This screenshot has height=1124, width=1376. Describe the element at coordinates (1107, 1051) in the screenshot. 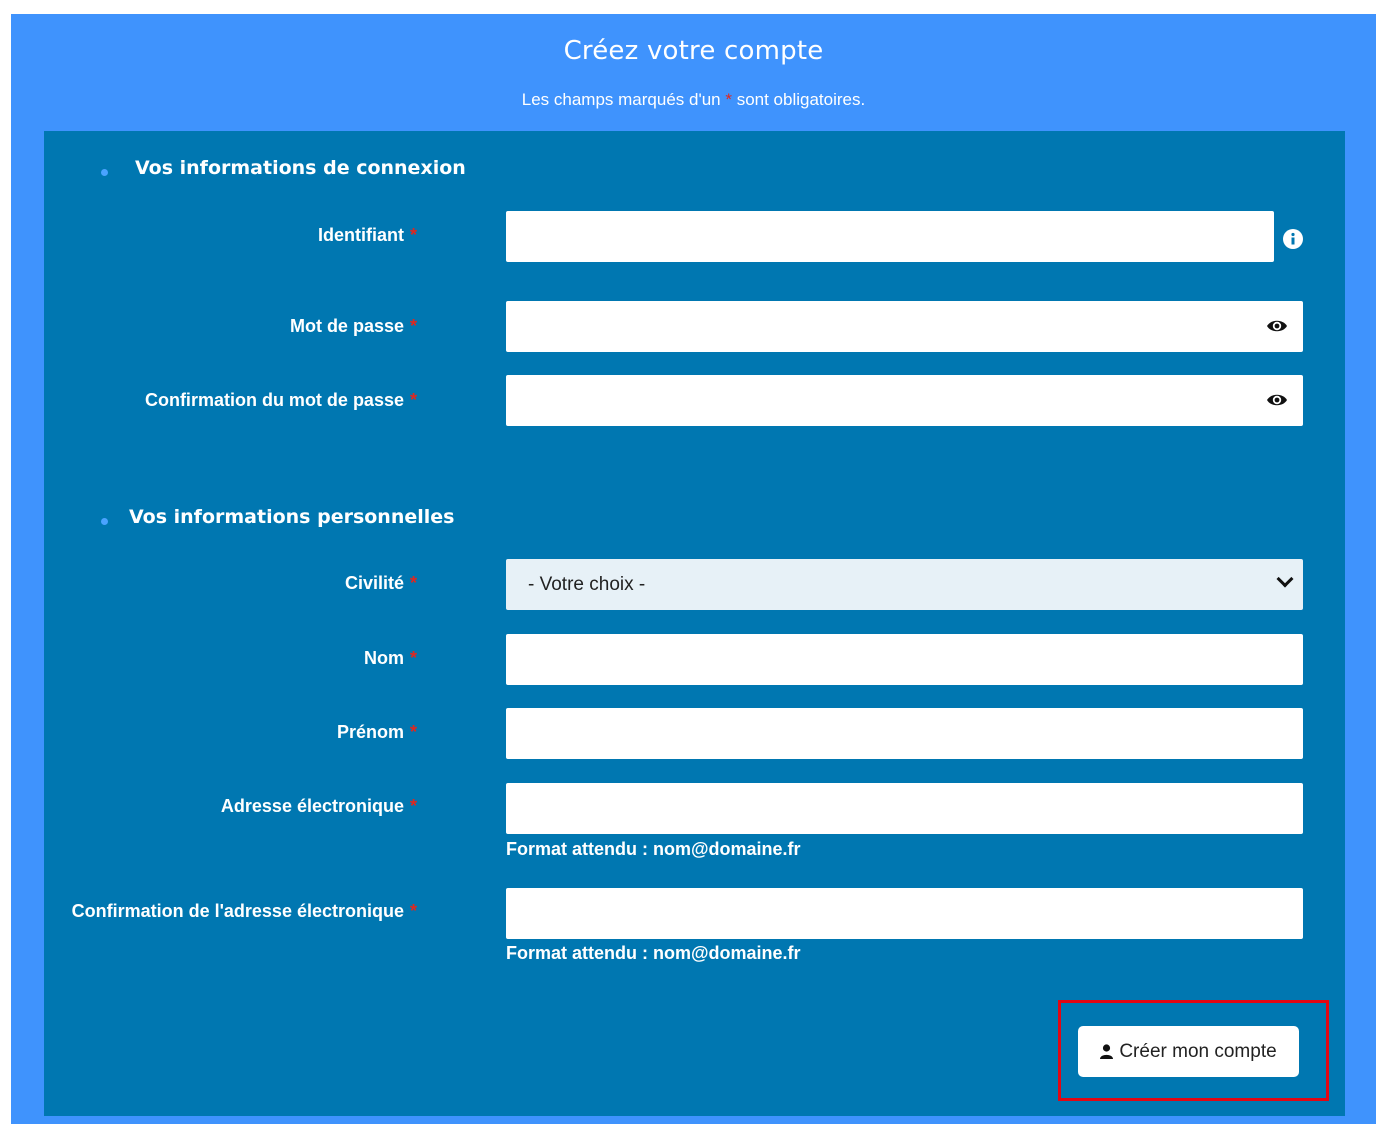

I see `user-icon` at that location.